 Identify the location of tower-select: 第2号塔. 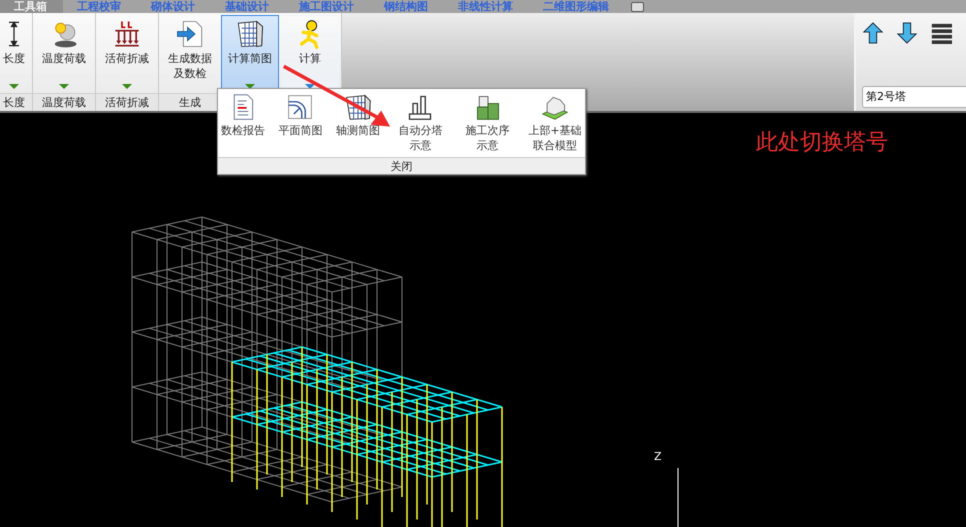
(914, 97).